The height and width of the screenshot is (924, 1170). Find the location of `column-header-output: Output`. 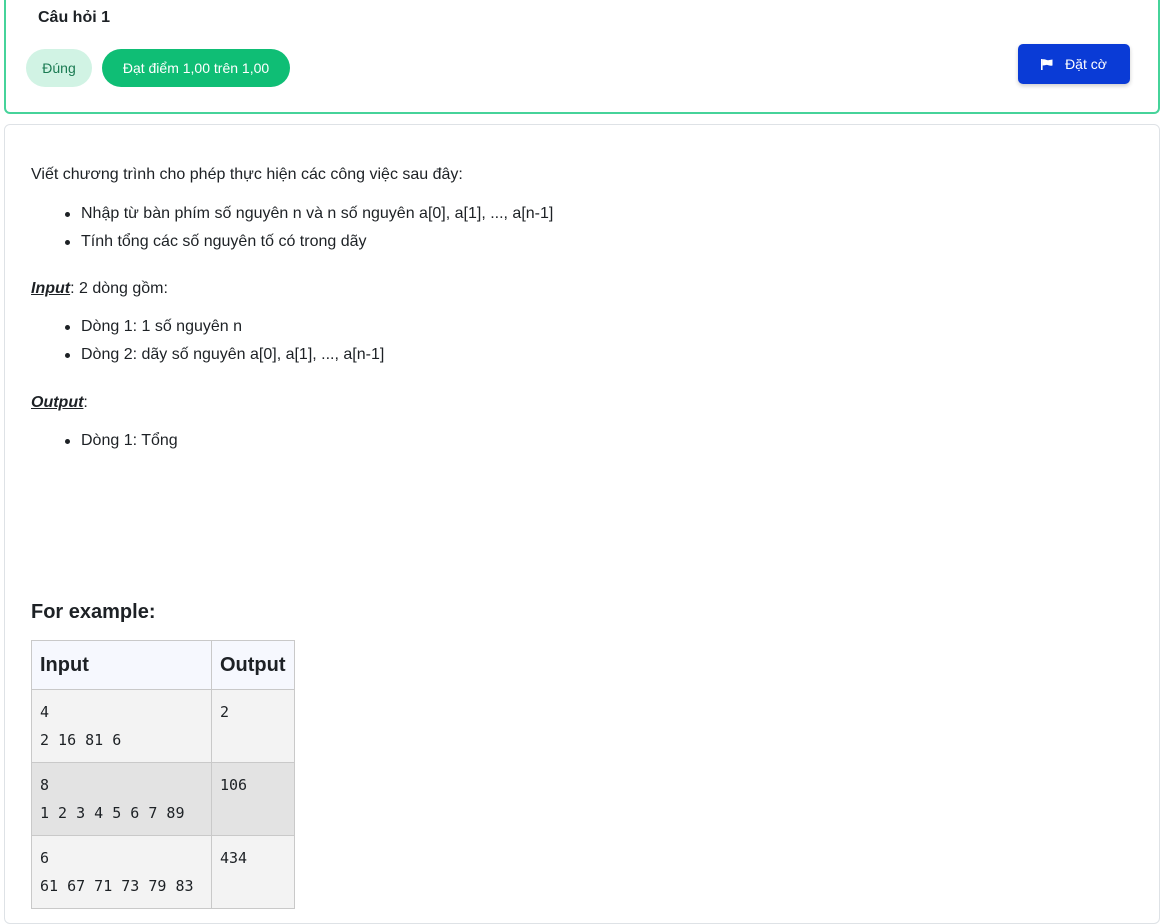

column-header-output: Output is located at coordinates (253, 665).